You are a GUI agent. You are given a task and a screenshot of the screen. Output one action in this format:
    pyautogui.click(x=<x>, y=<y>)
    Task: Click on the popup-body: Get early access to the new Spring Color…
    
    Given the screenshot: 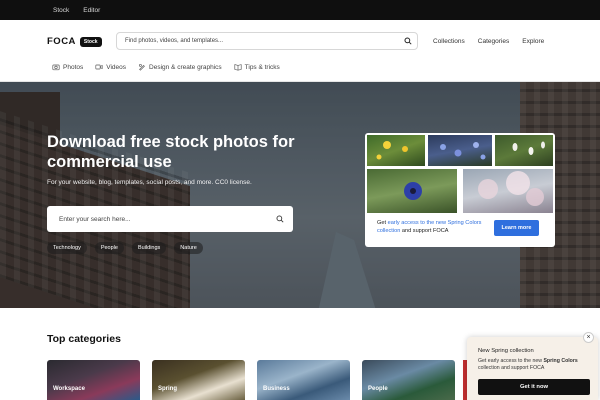 What is the action you would take?
    pyautogui.click(x=534, y=365)
    